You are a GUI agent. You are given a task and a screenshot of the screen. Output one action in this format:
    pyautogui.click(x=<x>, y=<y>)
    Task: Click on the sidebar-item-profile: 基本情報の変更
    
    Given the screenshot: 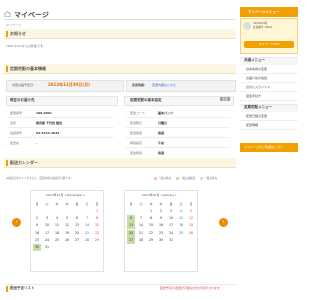 What is the action you would take?
    pyautogui.click(x=269, y=69)
    